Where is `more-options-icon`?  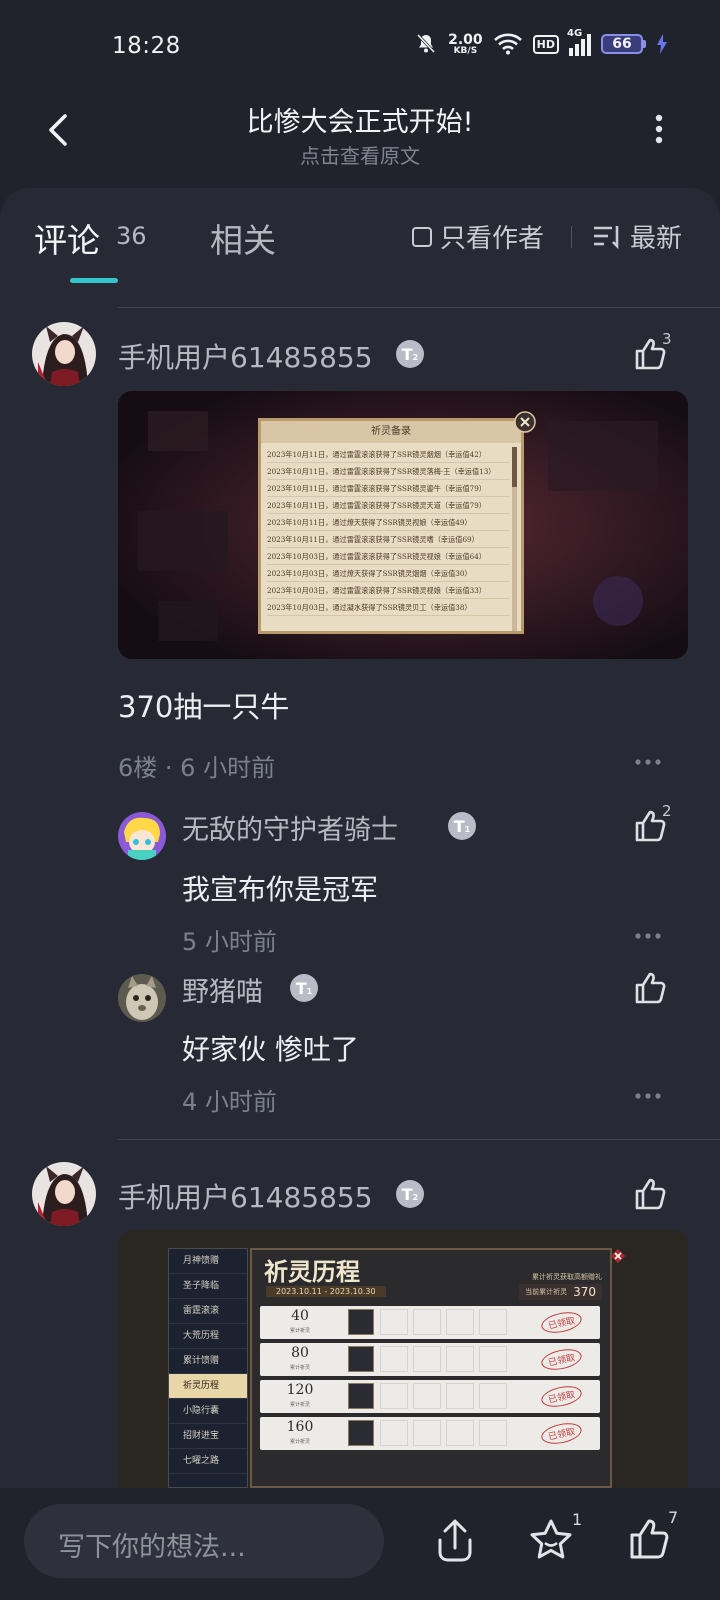 more-options-icon is located at coordinates (659, 129).